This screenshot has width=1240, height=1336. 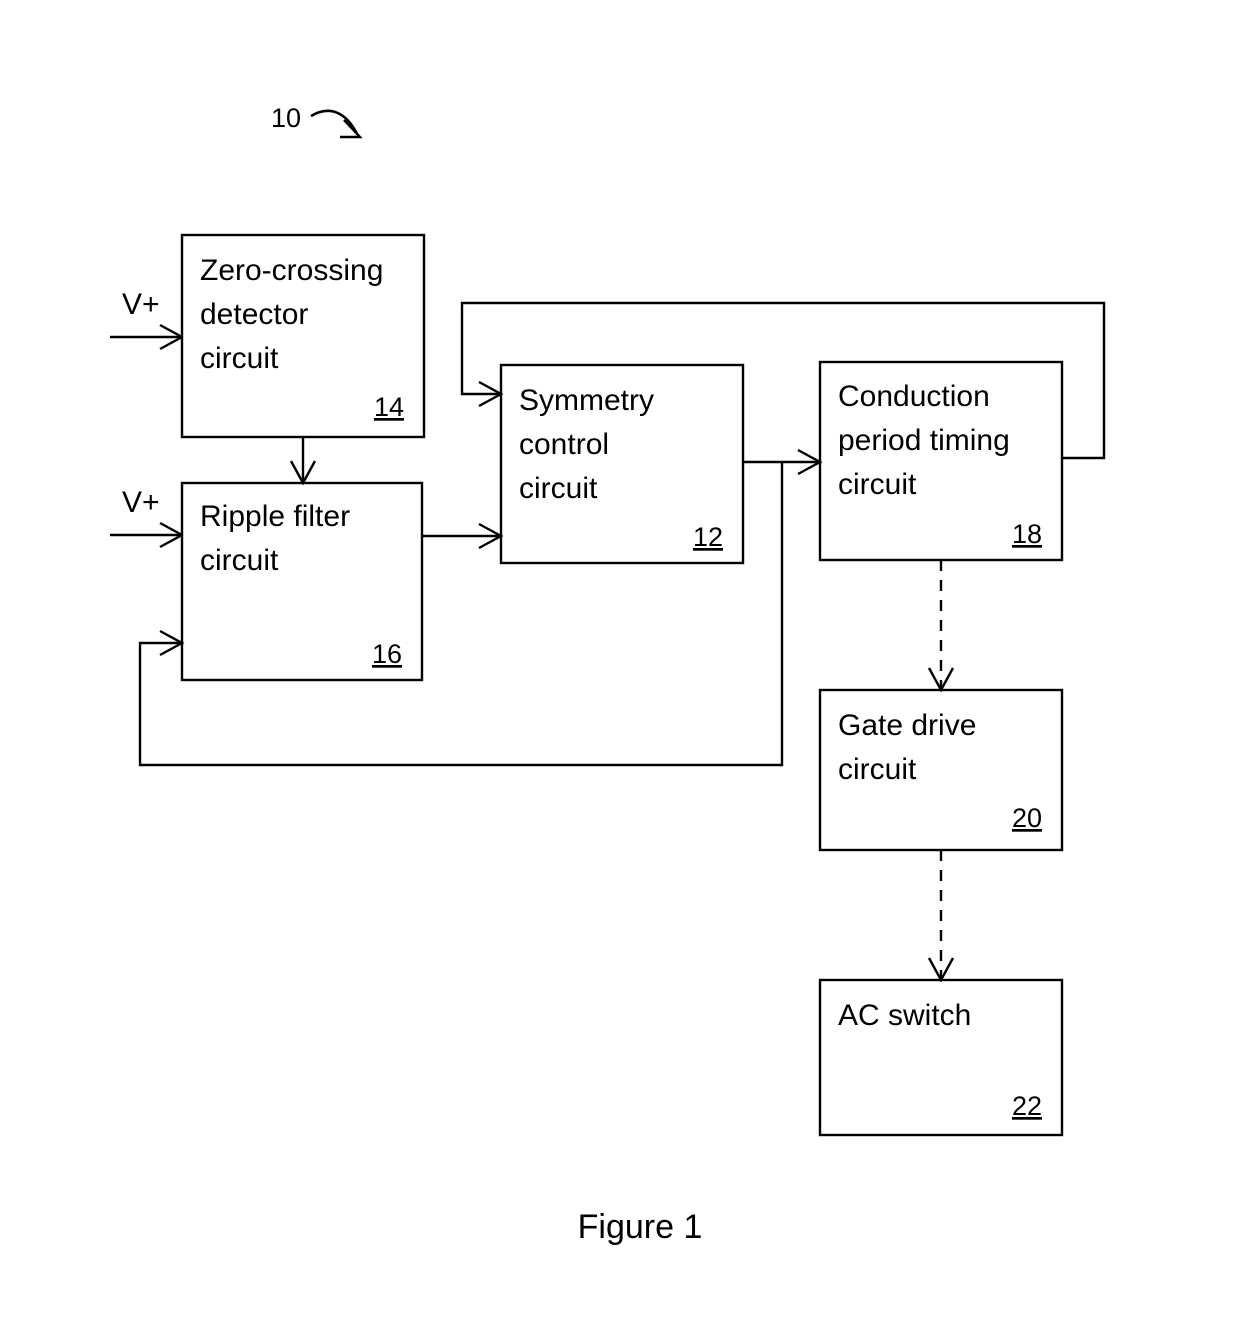 What do you see at coordinates (302, 581) in the screenshot?
I see `block-ripple-filter: Ripple filter circuit 16` at bounding box center [302, 581].